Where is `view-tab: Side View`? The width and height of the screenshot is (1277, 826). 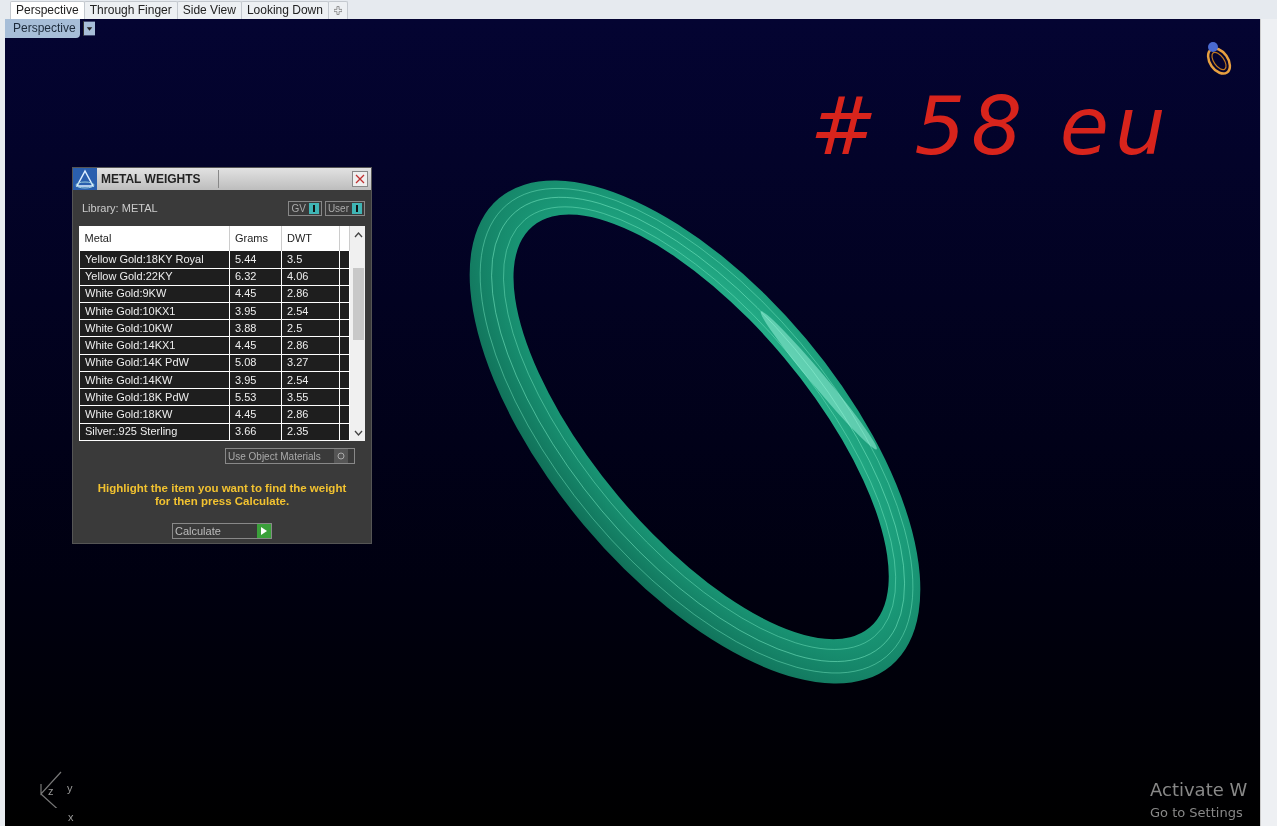
view-tab: Side View is located at coordinates (209, 10).